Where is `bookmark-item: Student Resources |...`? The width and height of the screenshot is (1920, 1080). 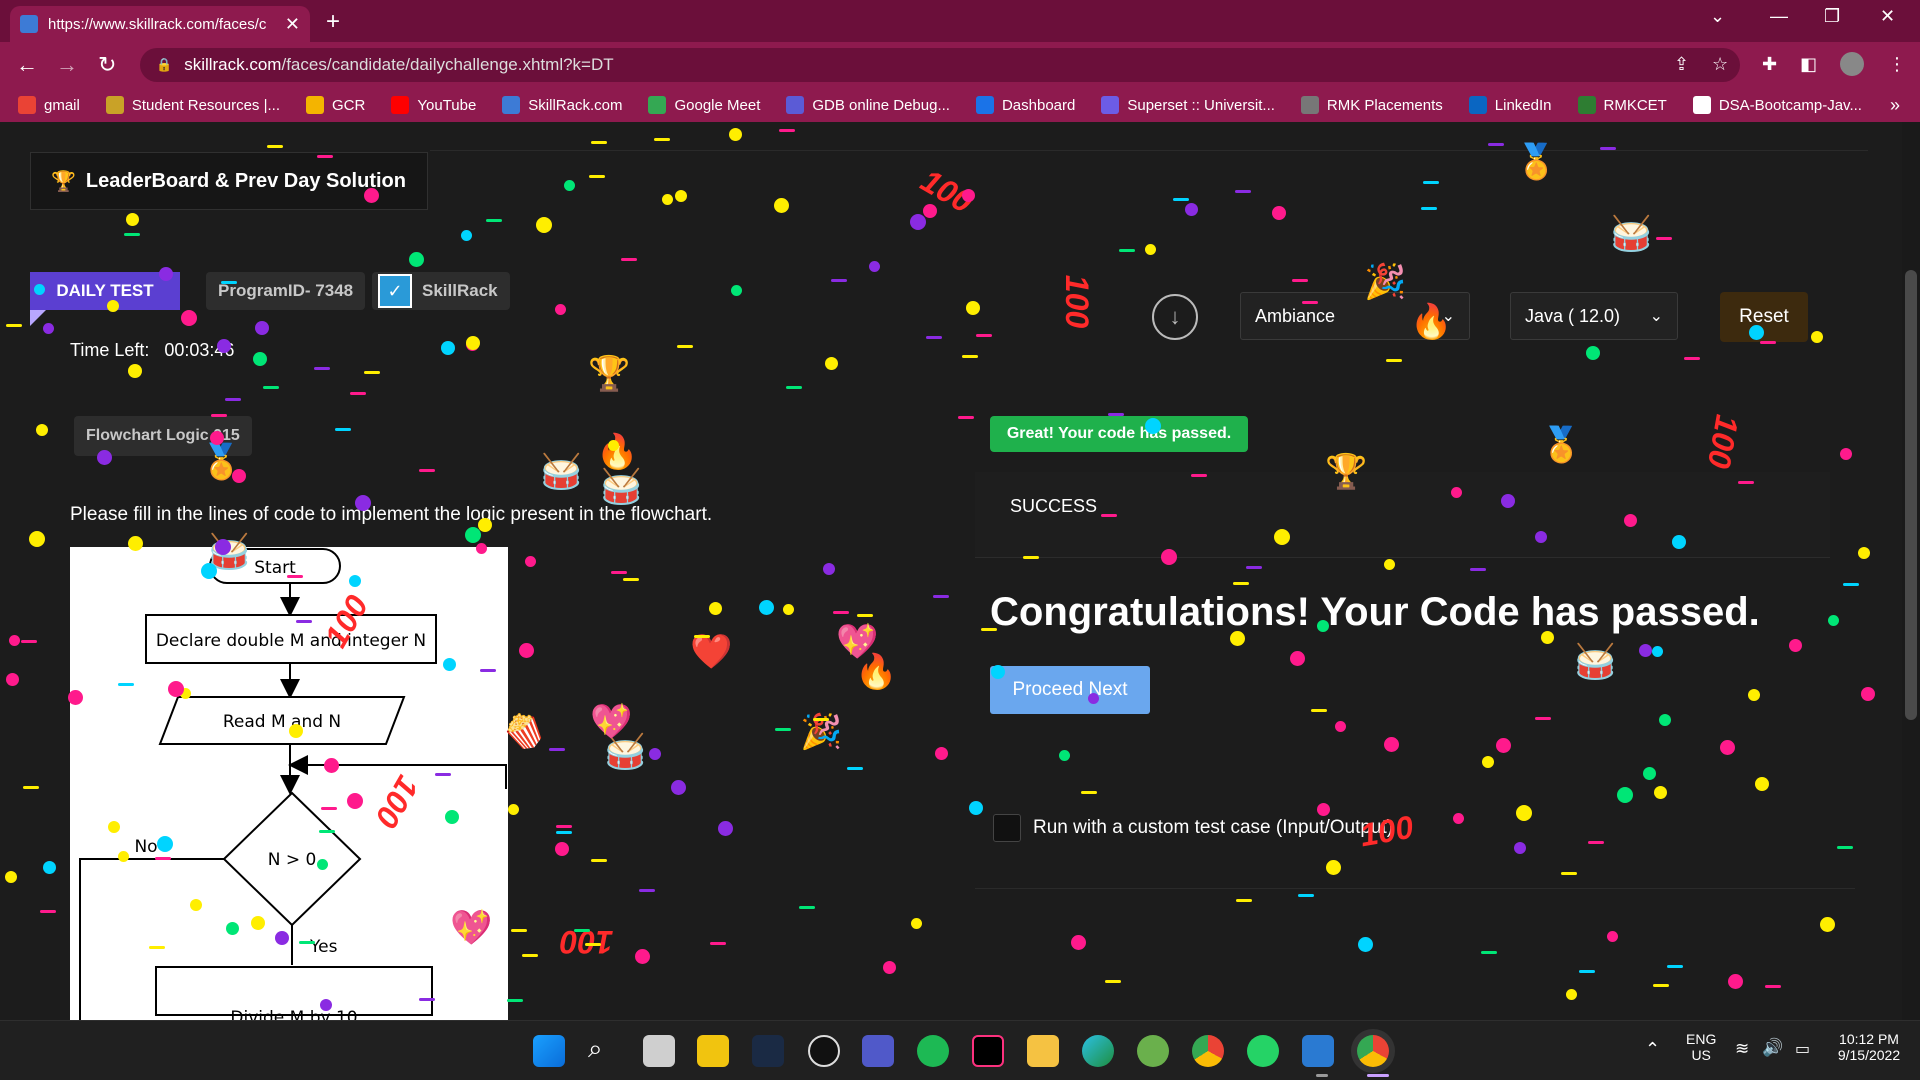
bookmark-item: Student Resources |... is located at coordinates (192, 105).